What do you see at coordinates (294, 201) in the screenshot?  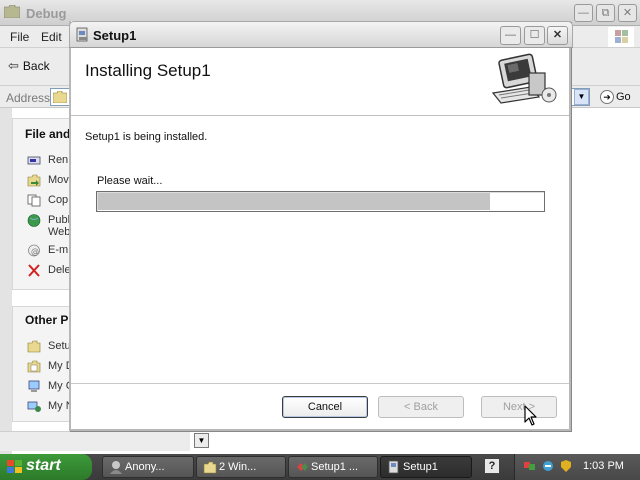 I see `install-progress-fill` at bounding box center [294, 201].